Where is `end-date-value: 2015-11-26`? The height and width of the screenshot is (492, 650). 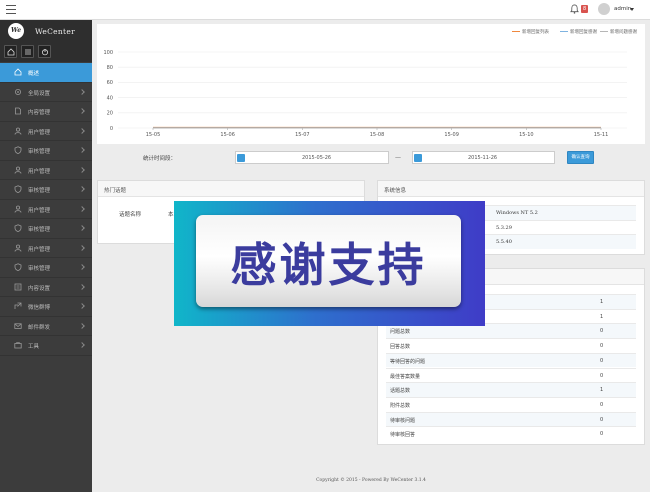 end-date-value: 2015-11-26 is located at coordinates (483, 158).